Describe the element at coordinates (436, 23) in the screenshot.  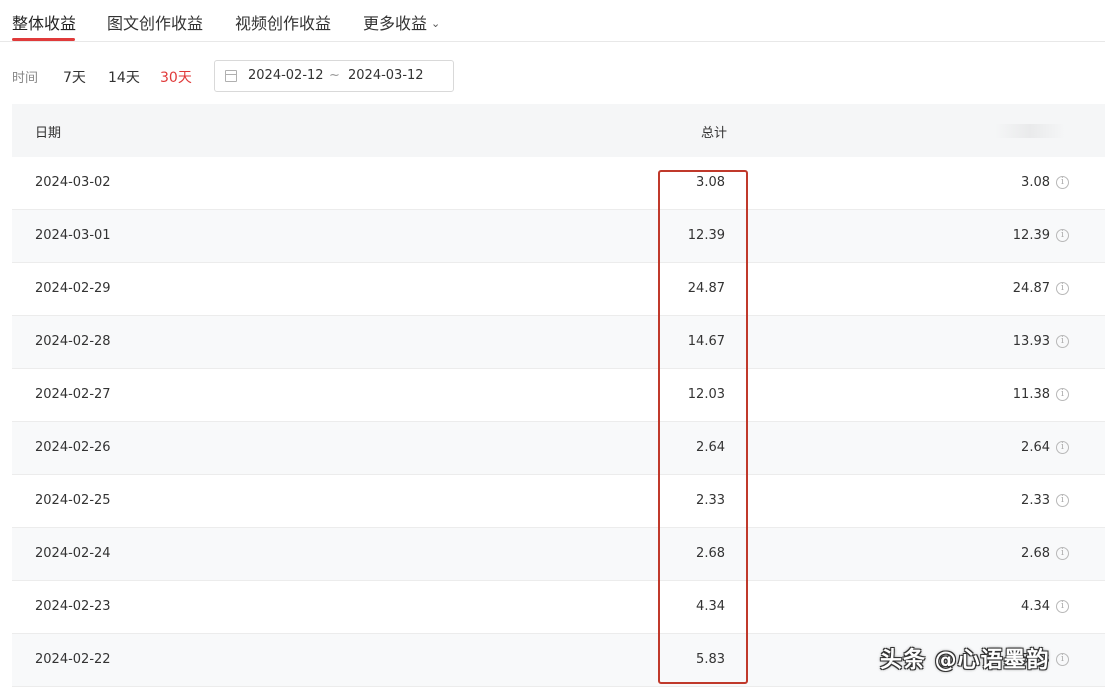
I see `chevron-down-icon: ⌄` at that location.